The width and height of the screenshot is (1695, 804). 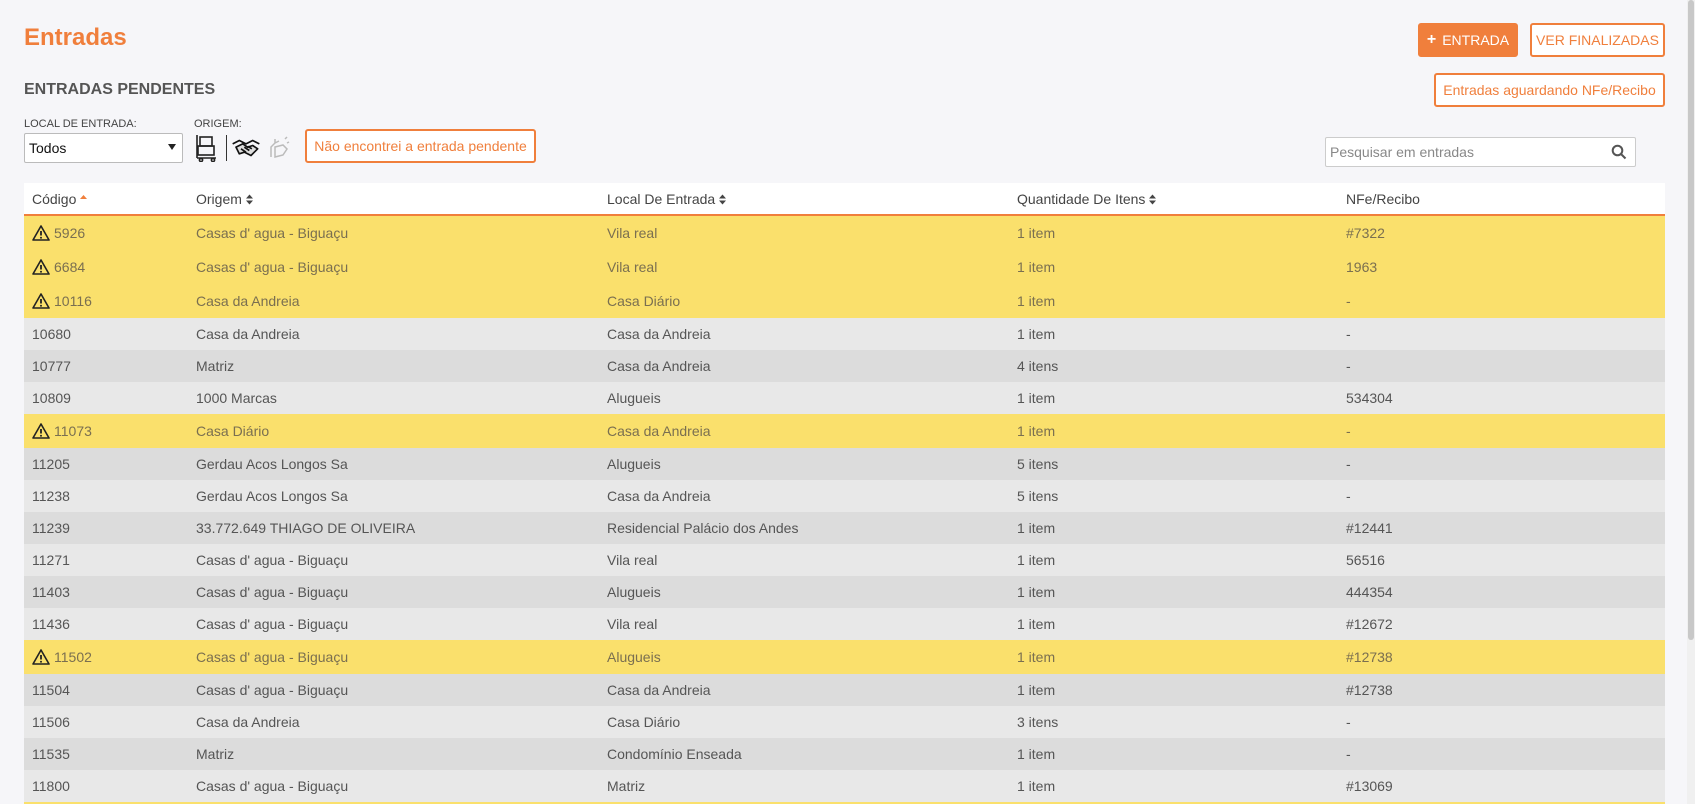 What do you see at coordinates (632, 267) in the screenshot?
I see `cell-local: Vila real` at bounding box center [632, 267].